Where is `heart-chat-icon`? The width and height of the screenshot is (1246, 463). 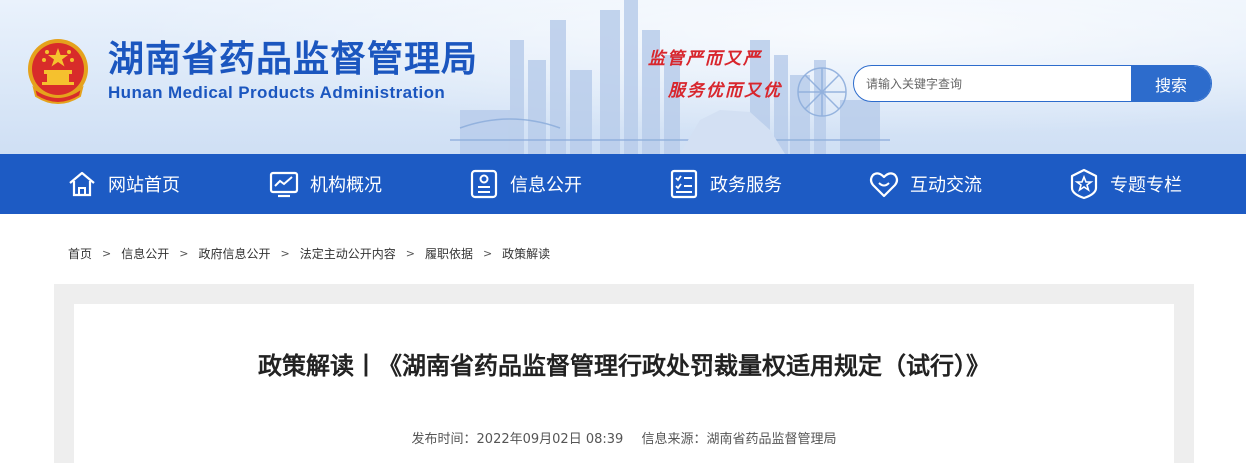
heart-chat-icon is located at coordinates (884, 185).